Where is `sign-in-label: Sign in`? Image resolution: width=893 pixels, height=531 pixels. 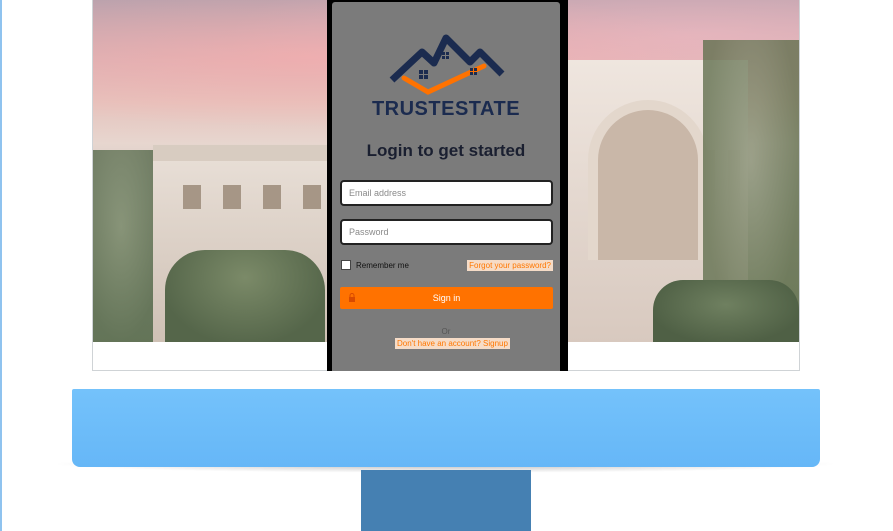 sign-in-label: Sign in is located at coordinates (446, 298).